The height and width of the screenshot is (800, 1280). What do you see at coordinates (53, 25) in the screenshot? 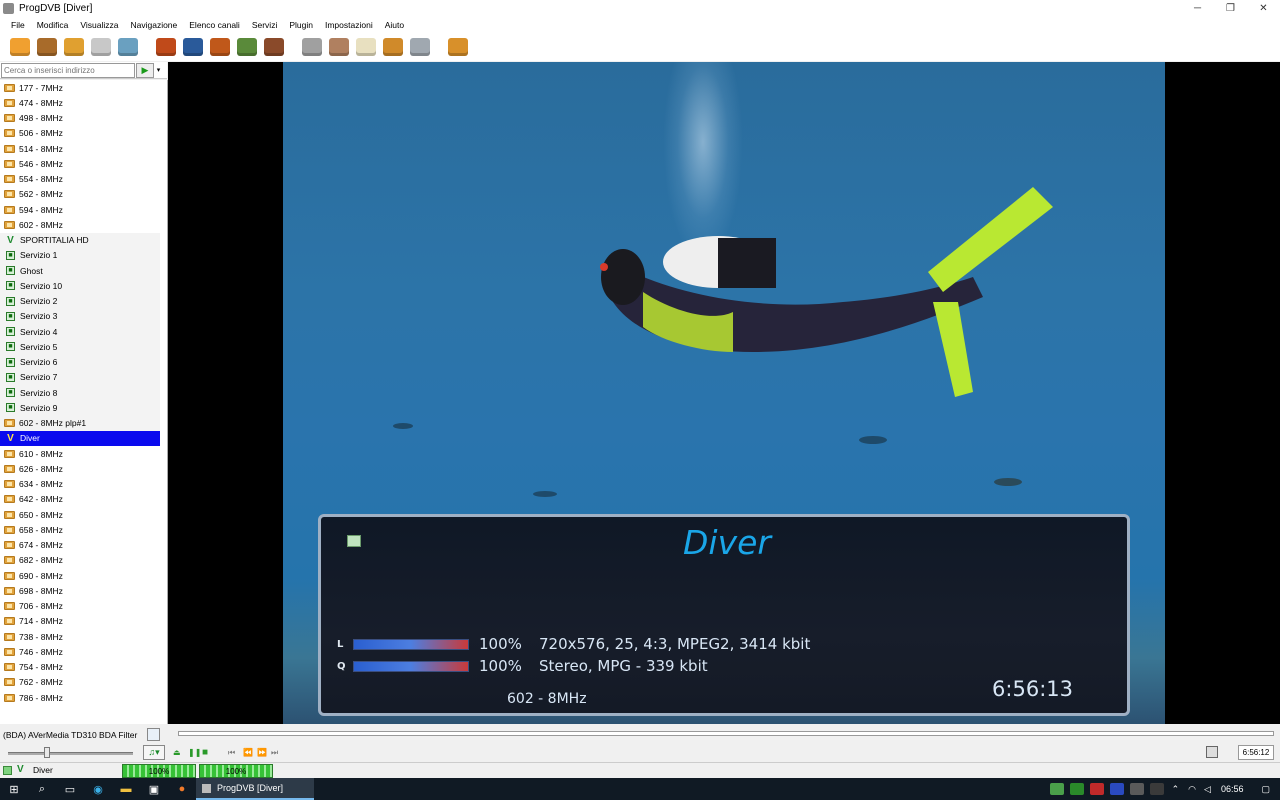
I see `menu-modifica: Modifica` at bounding box center [53, 25].